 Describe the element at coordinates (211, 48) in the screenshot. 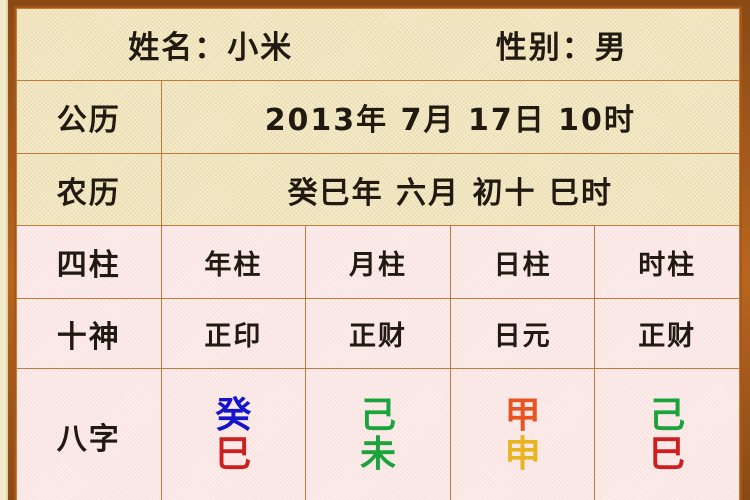

I see `person-name-field: 姓名：小米` at that location.